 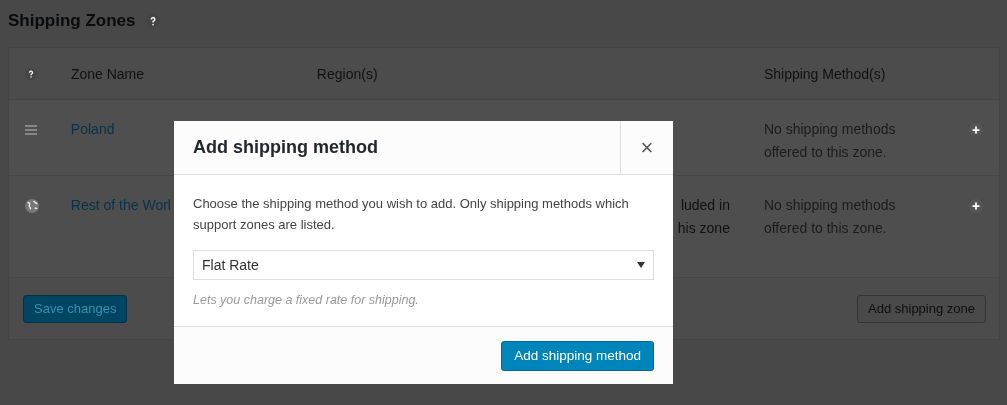 What do you see at coordinates (921, 308) in the screenshot?
I see `add-shipping-zone-button: Add shipping zone` at bounding box center [921, 308].